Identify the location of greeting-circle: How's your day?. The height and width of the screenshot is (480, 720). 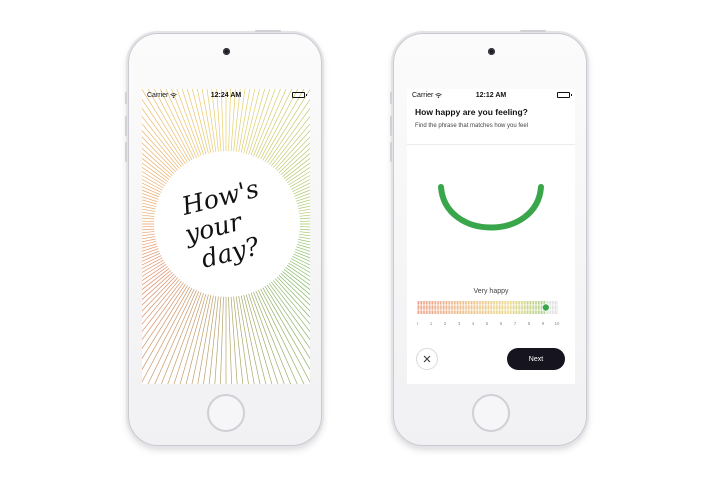
(227, 224).